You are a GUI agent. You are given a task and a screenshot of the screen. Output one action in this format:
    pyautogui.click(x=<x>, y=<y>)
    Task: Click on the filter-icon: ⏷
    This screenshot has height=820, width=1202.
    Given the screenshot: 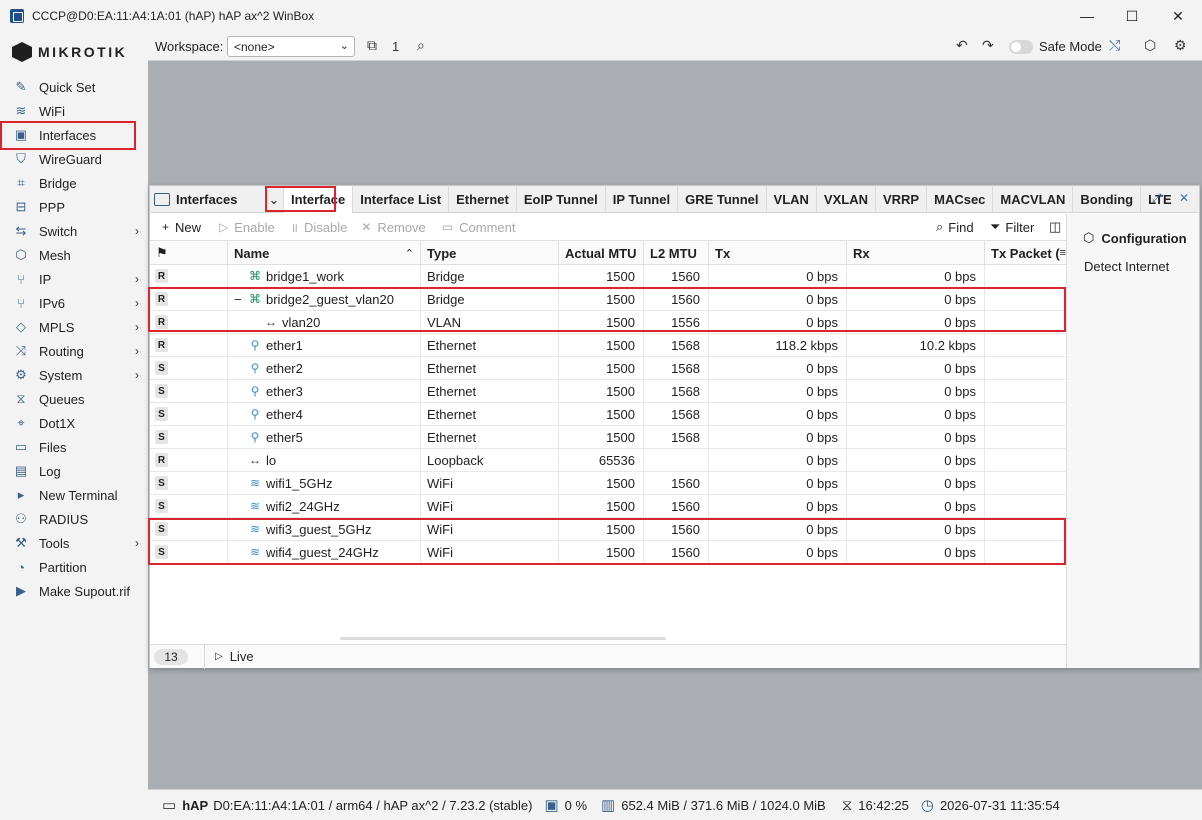 What is the action you would take?
    pyautogui.click(x=995, y=226)
    